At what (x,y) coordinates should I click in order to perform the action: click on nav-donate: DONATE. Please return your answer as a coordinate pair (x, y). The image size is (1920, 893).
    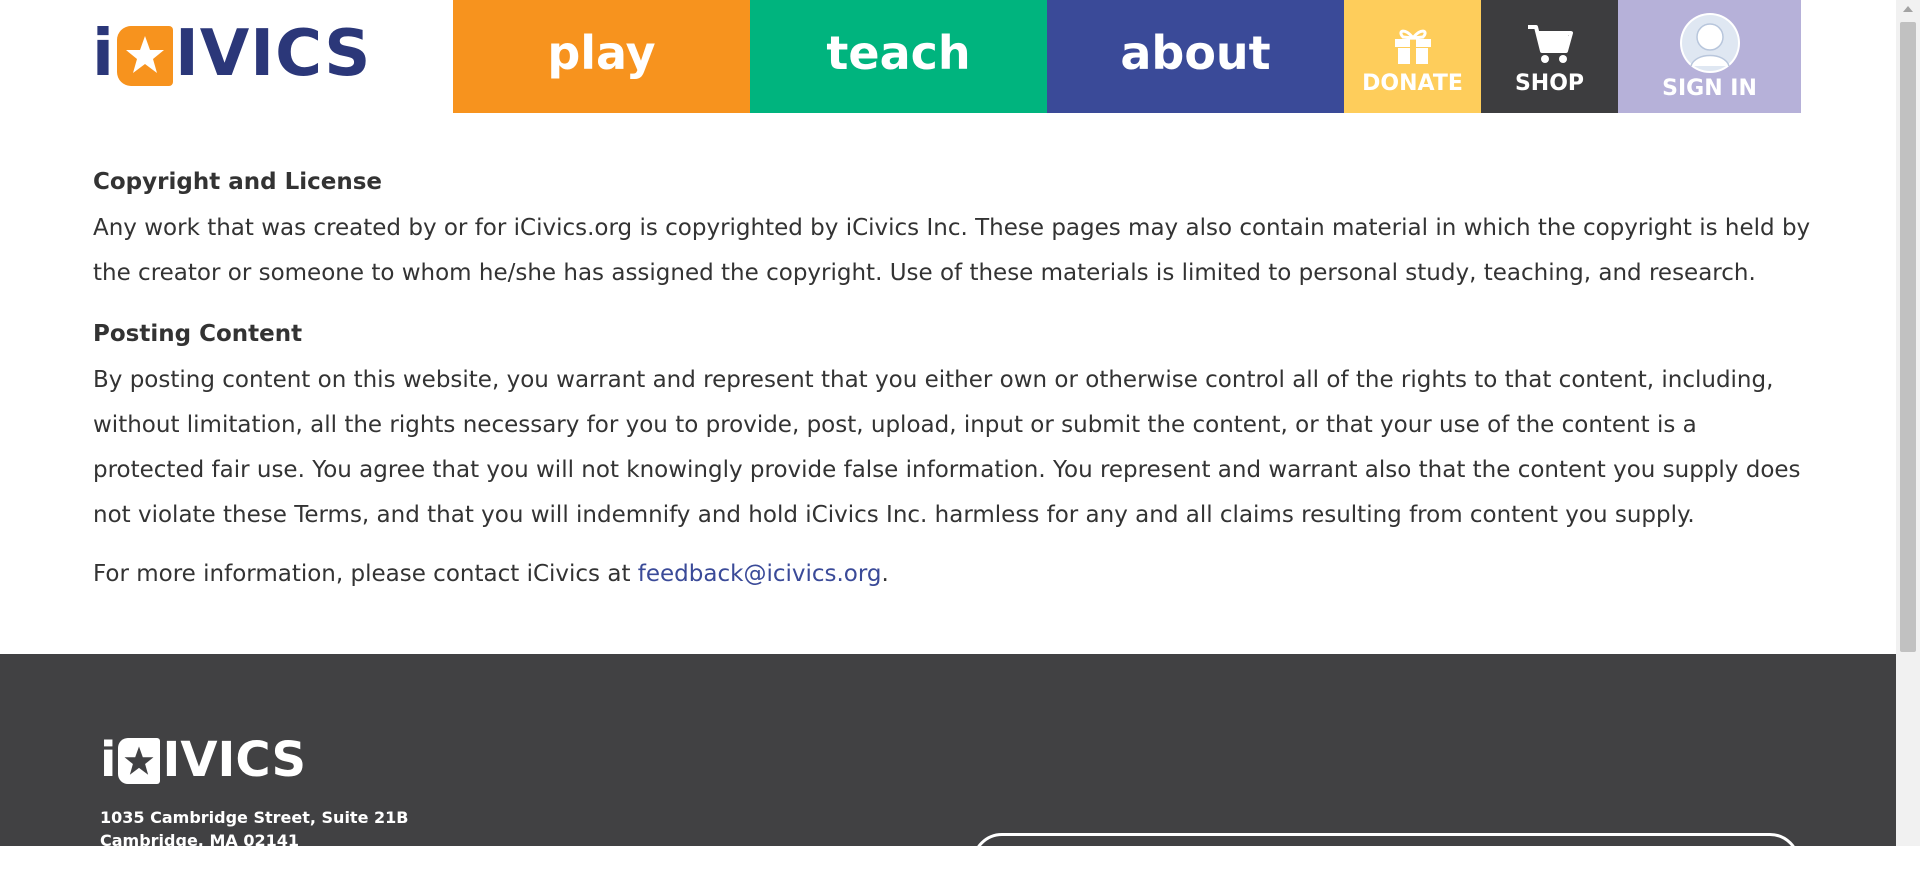
    Looking at the image, I should click on (1412, 56).